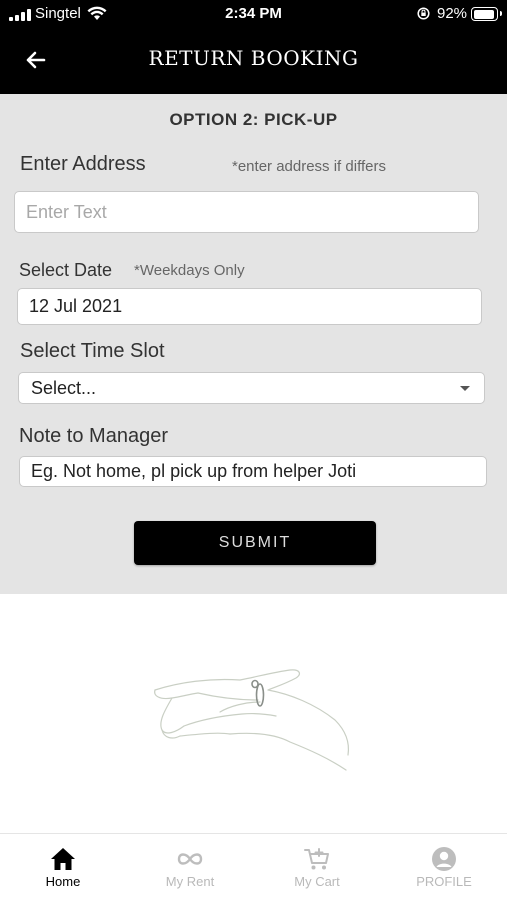 The width and height of the screenshot is (507, 900). I want to click on orientation-lock-icon, so click(423, 13).